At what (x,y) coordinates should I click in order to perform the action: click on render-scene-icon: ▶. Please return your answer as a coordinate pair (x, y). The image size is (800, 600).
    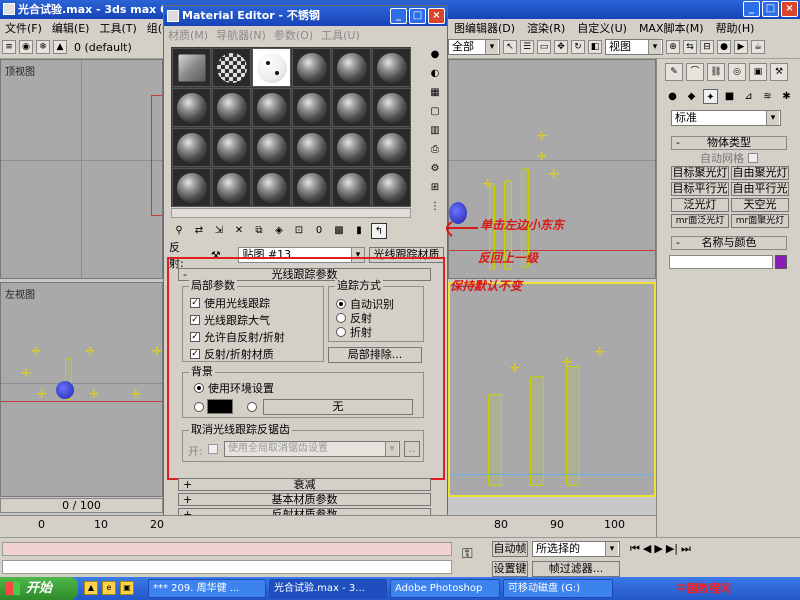
    Looking at the image, I should click on (741, 47).